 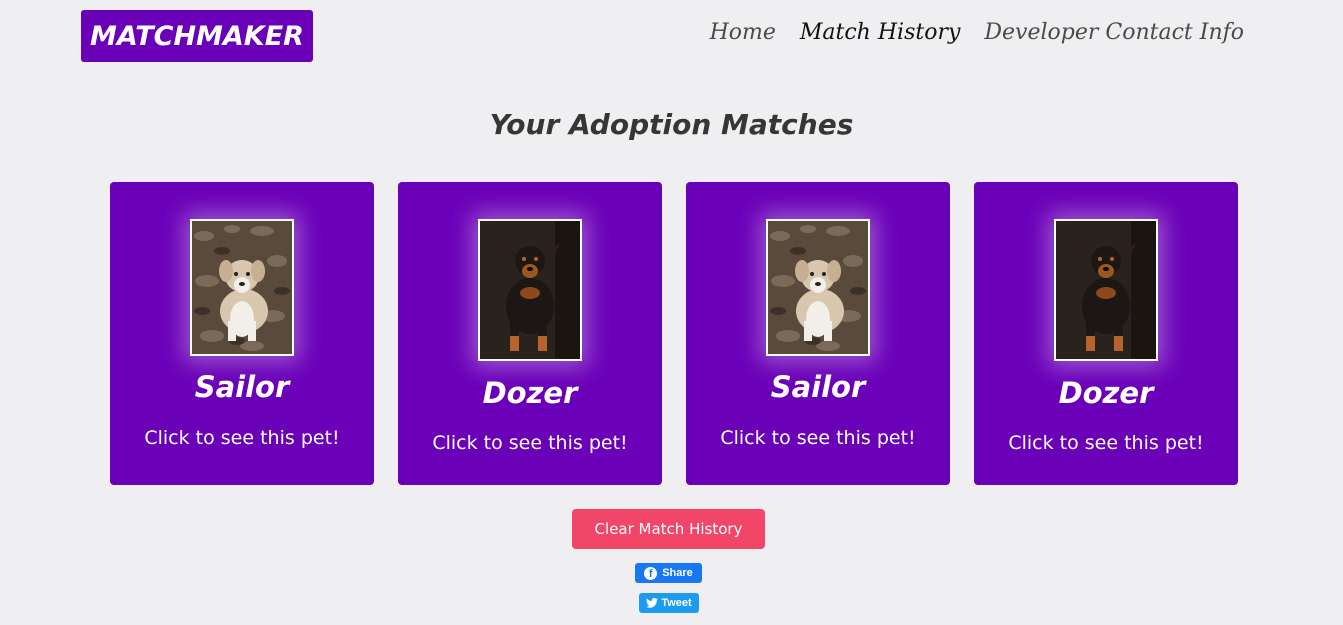 What do you see at coordinates (671, 124) in the screenshot?
I see `page-title: Your Adoption Matches` at bounding box center [671, 124].